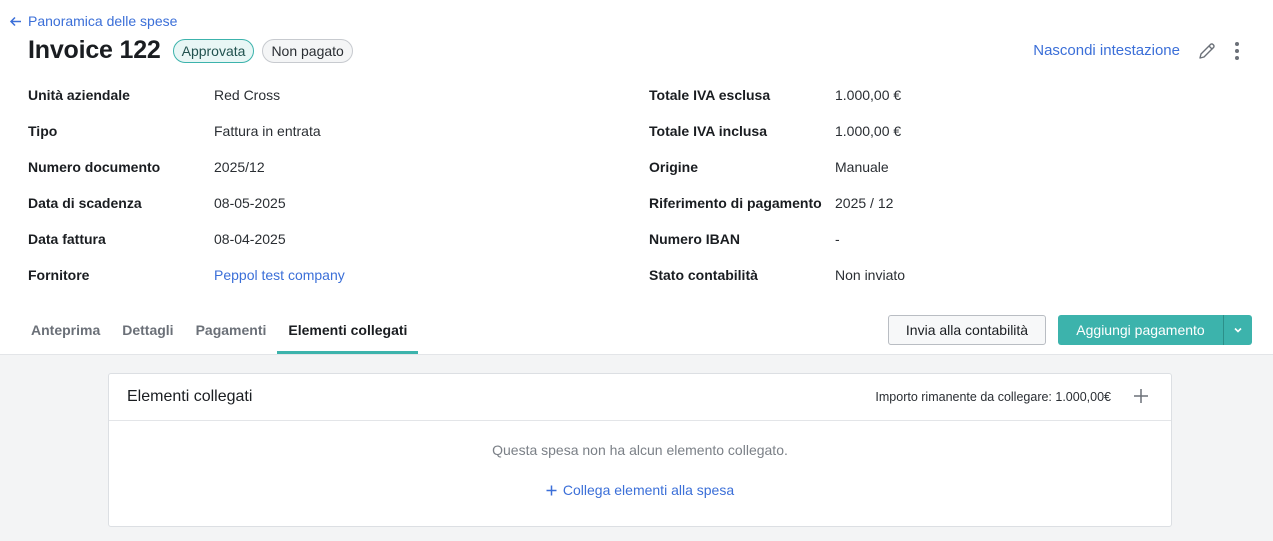 The width and height of the screenshot is (1273, 541). Describe the element at coordinates (267, 131) in the screenshot. I see `field-value: Fattura in entrata` at that location.